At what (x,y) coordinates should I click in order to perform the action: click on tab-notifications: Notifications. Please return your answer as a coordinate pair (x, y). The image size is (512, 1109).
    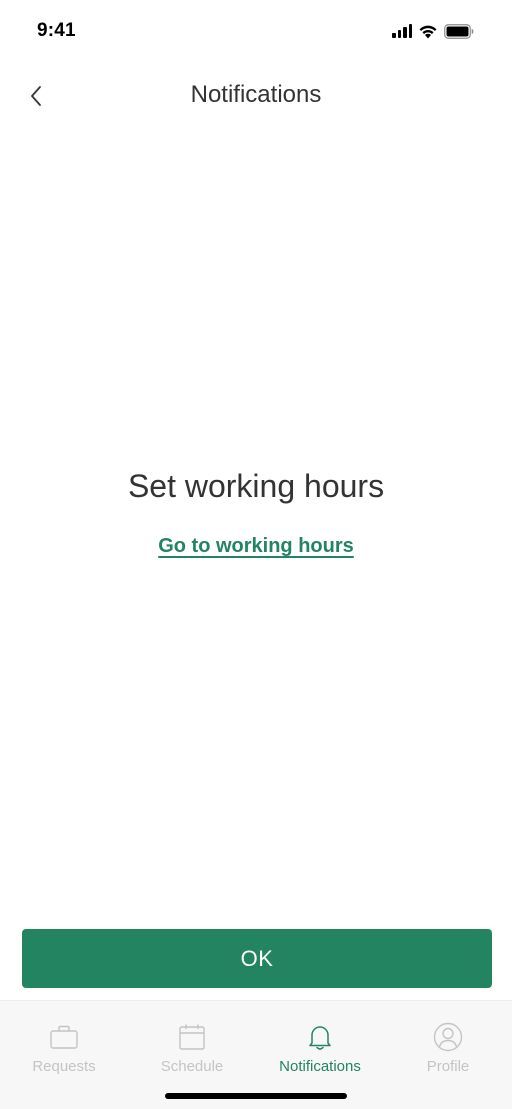
    Looking at the image, I should click on (320, 1042).